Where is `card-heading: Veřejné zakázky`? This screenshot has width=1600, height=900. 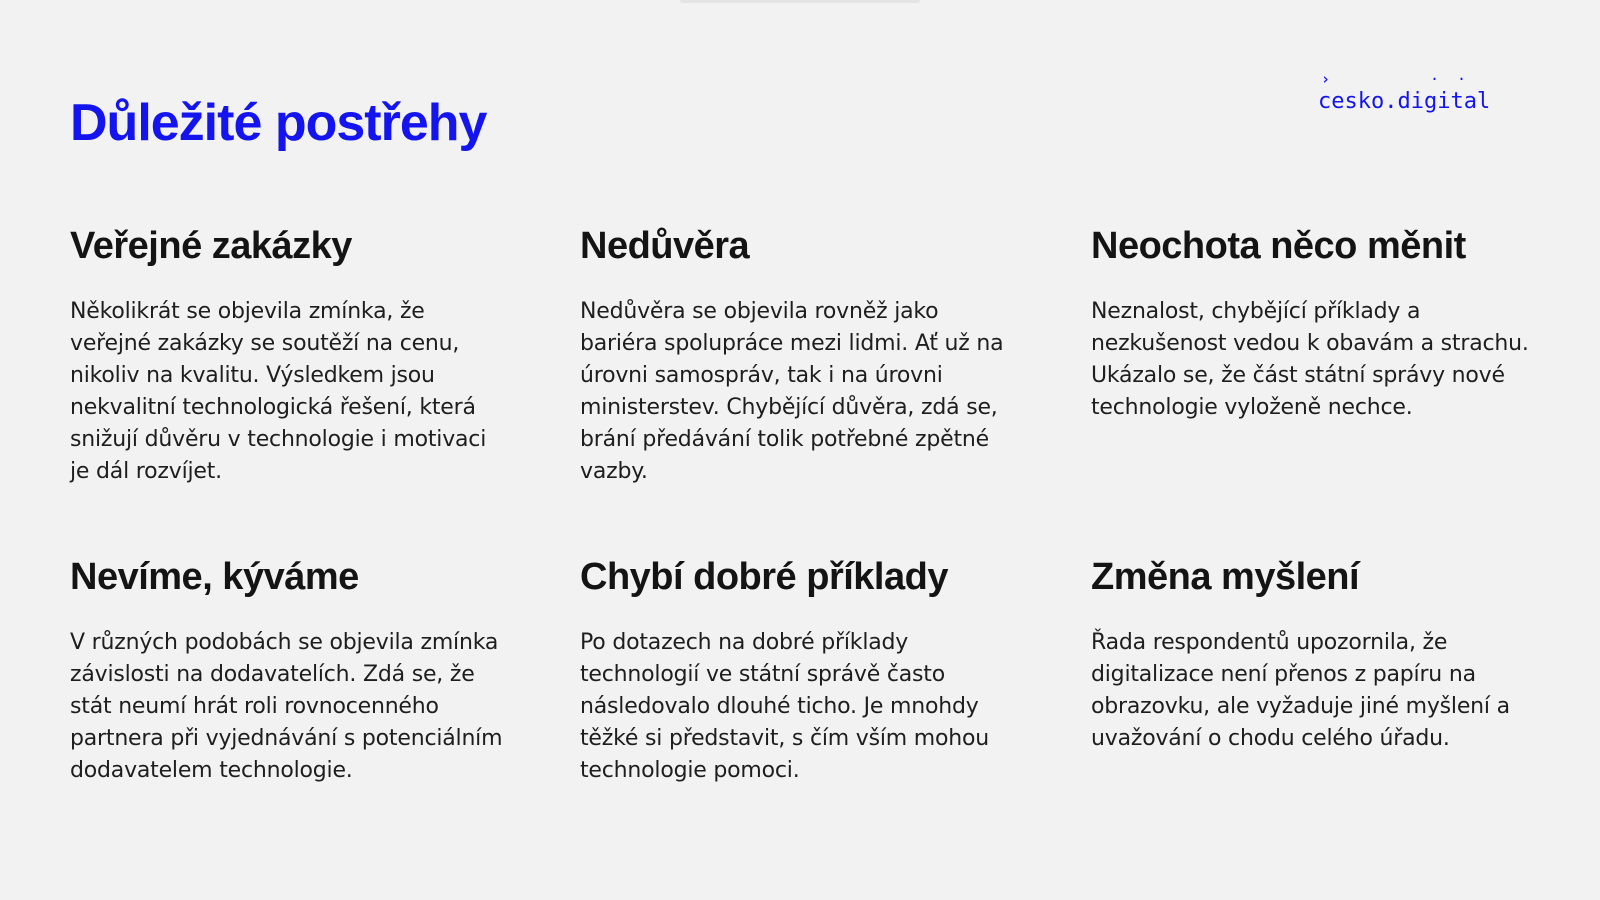 card-heading: Veřejné zakázky is located at coordinates (211, 246).